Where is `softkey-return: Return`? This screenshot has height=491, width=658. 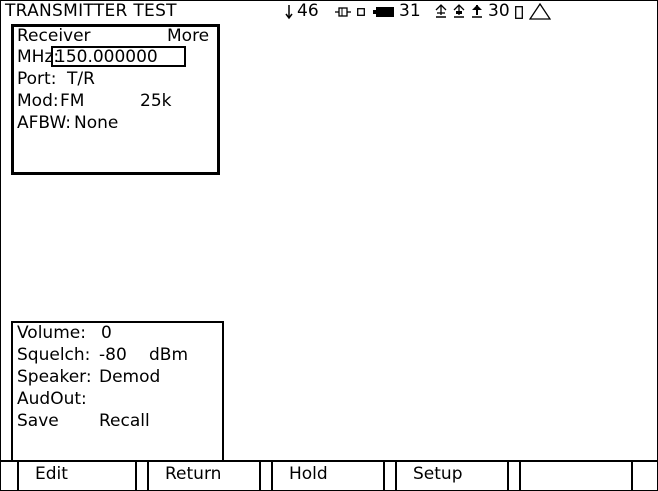
softkey-return: Return is located at coordinates (204, 476).